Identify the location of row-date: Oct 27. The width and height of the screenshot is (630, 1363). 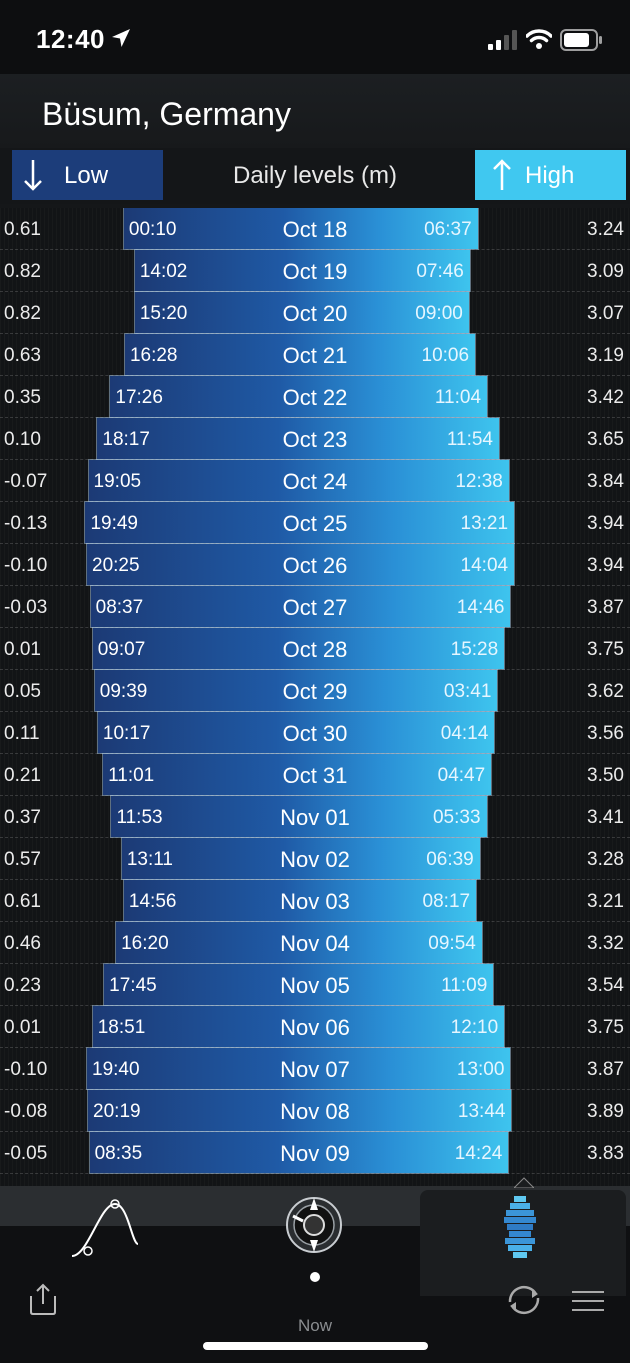
(315, 607).